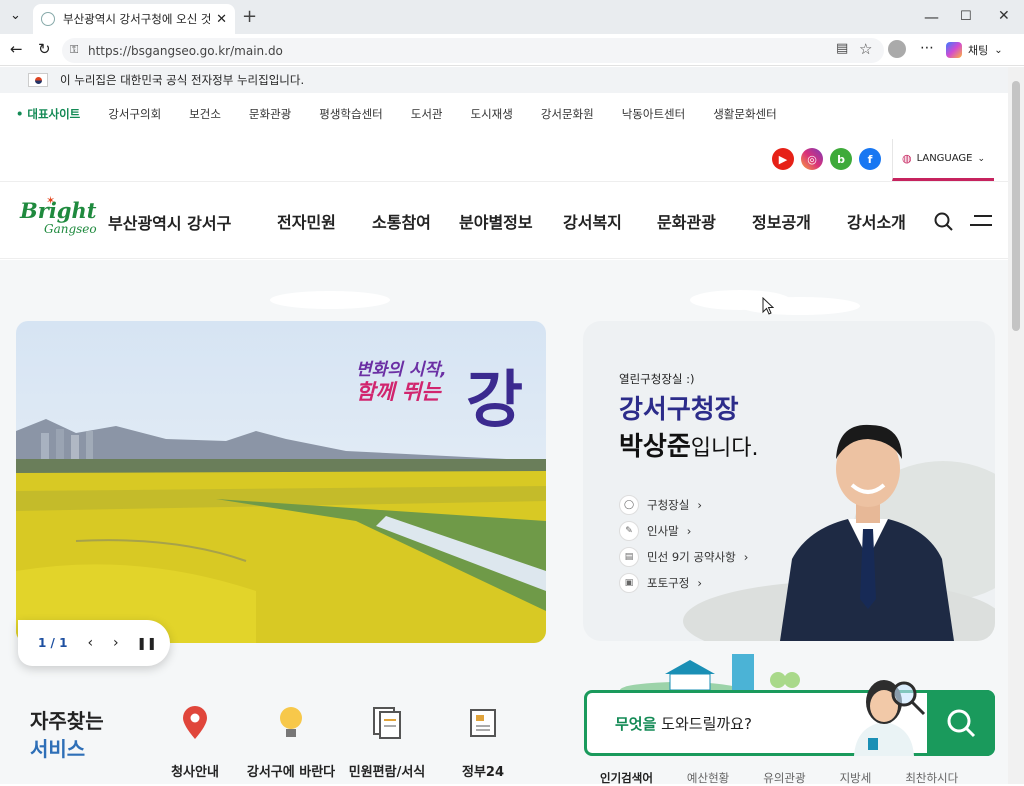  I want to click on site-search-box: 무엇을 도와드릴까요?, so click(789, 723).